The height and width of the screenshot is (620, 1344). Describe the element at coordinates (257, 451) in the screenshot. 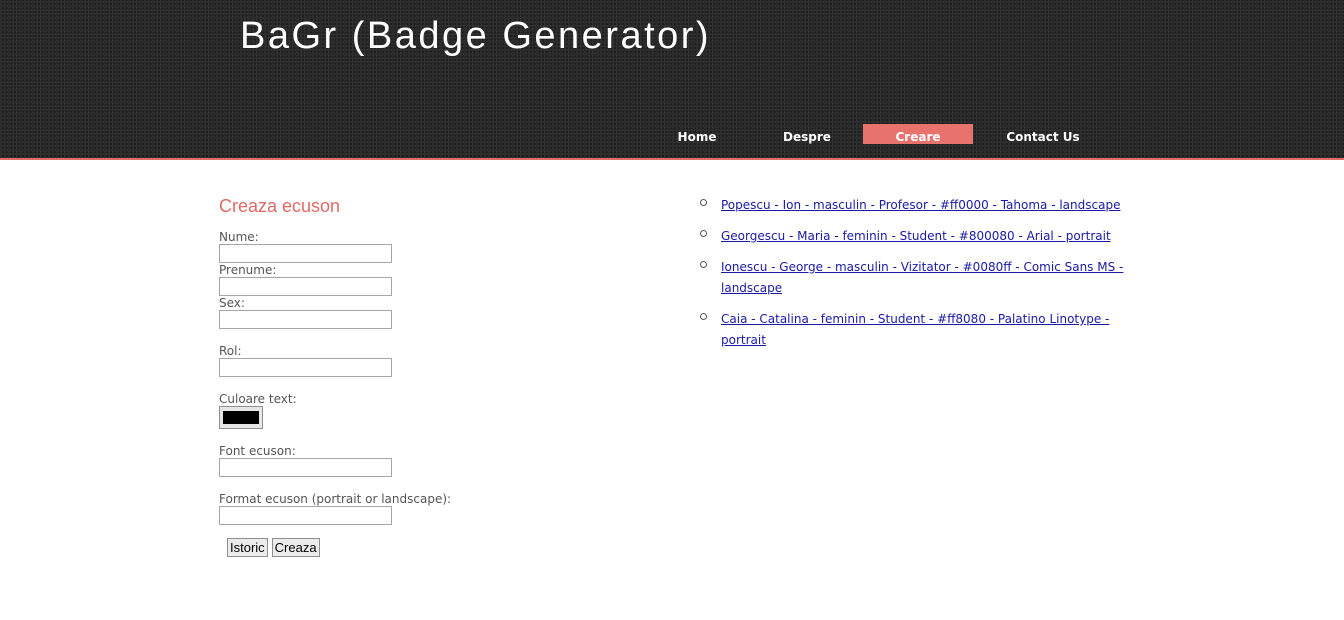

I see `font-ecuson-label: Font ecuson:` at that location.